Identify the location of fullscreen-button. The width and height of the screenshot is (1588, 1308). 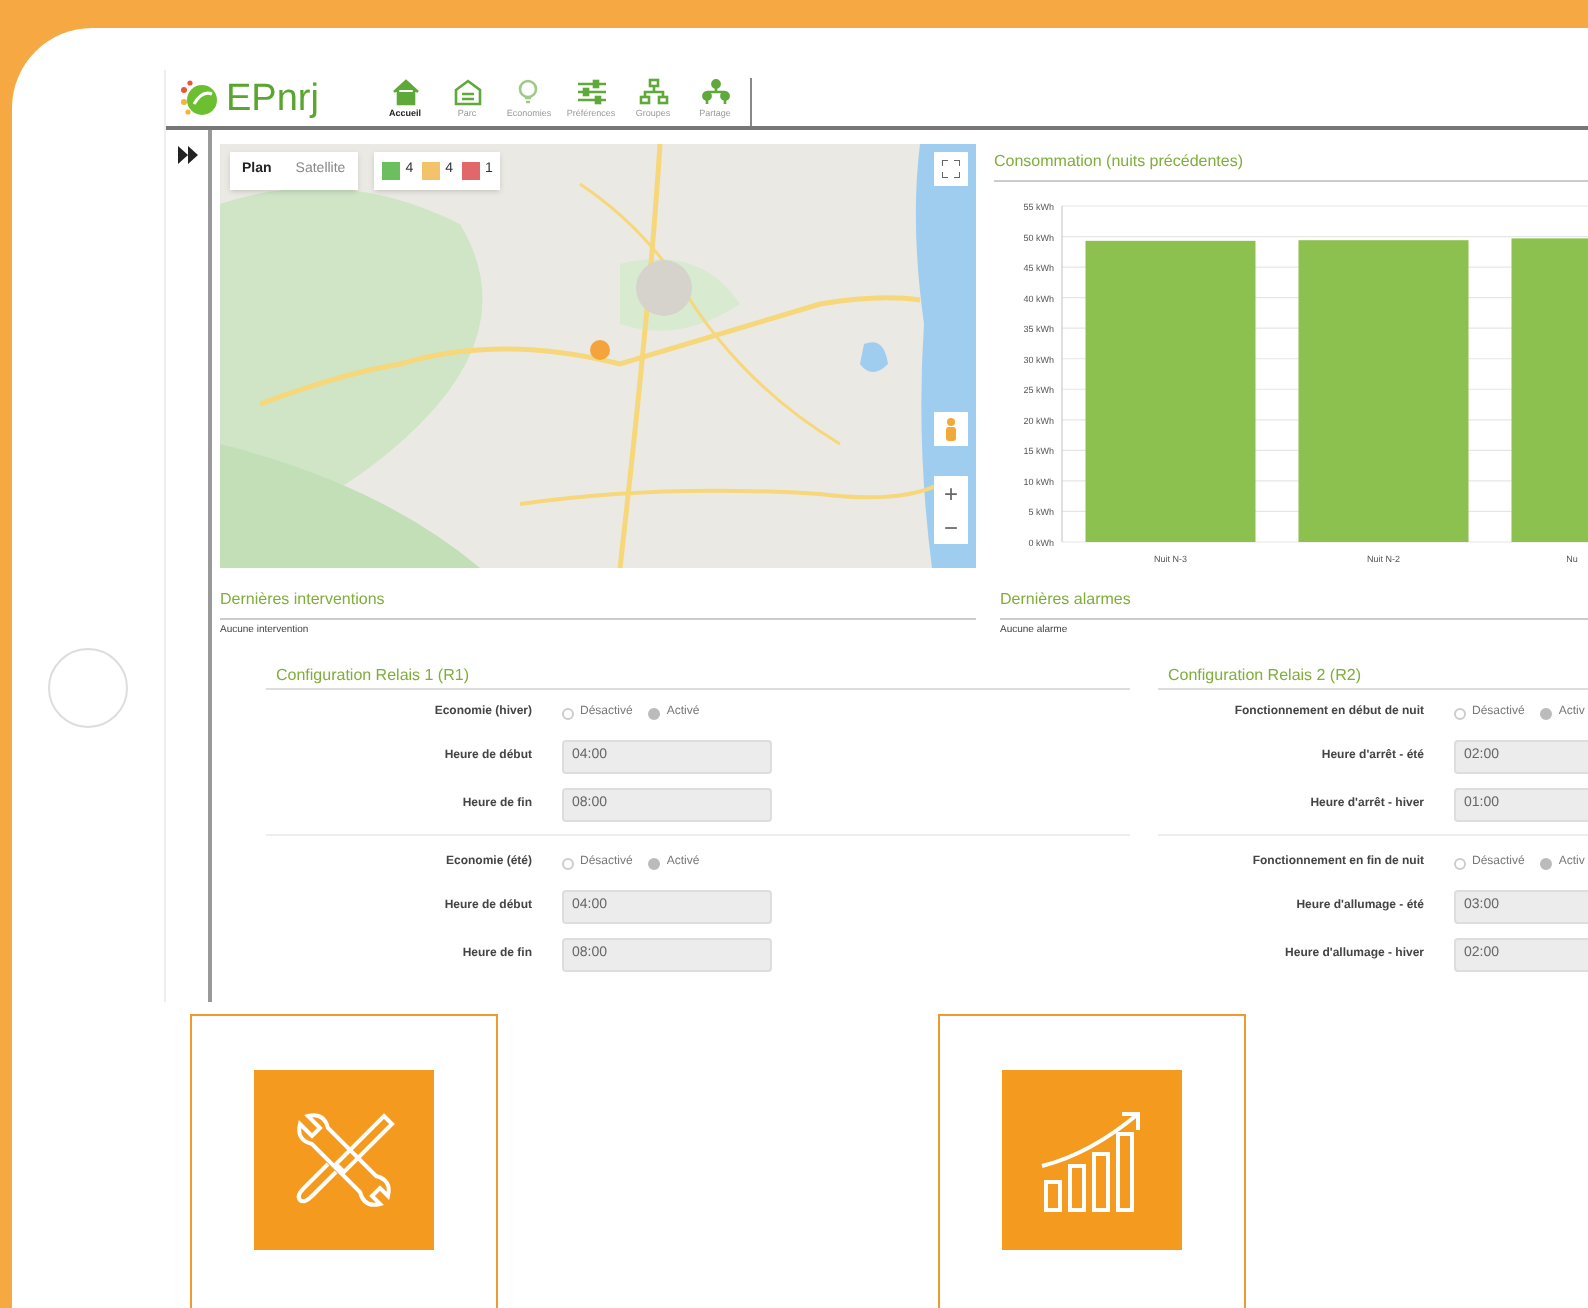
(951, 169).